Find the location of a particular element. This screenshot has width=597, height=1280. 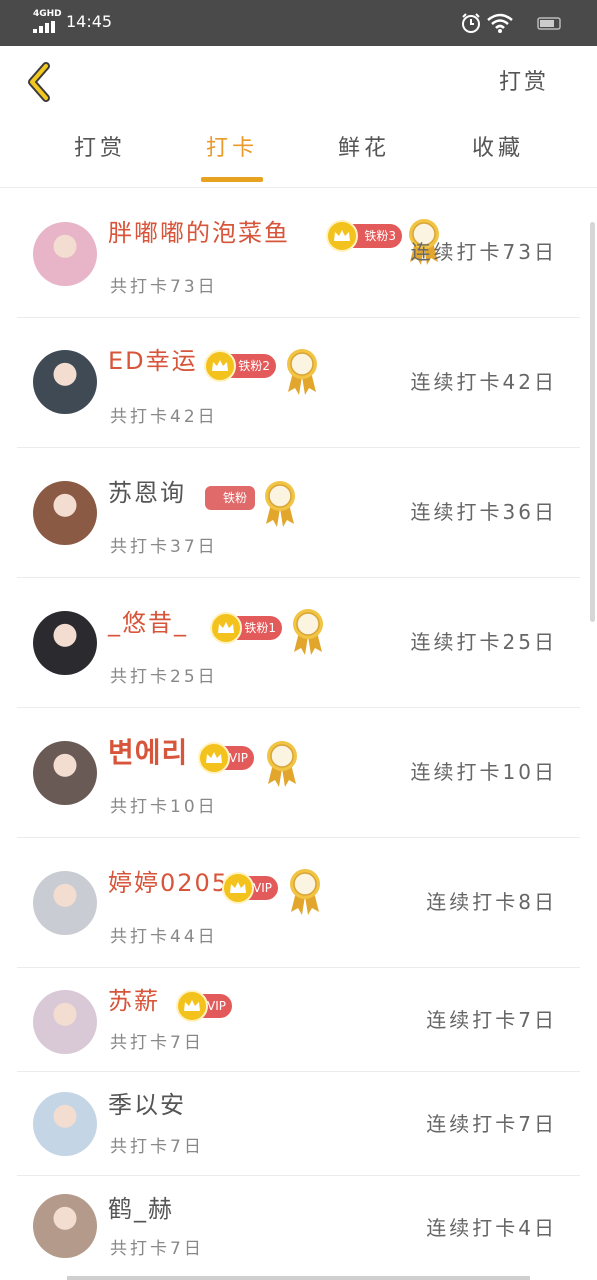

list-item: 胖嘟嘟的泡菜鱼 铁粉3 共打卡73日 连续打卡73日 is located at coordinates (298, 253).